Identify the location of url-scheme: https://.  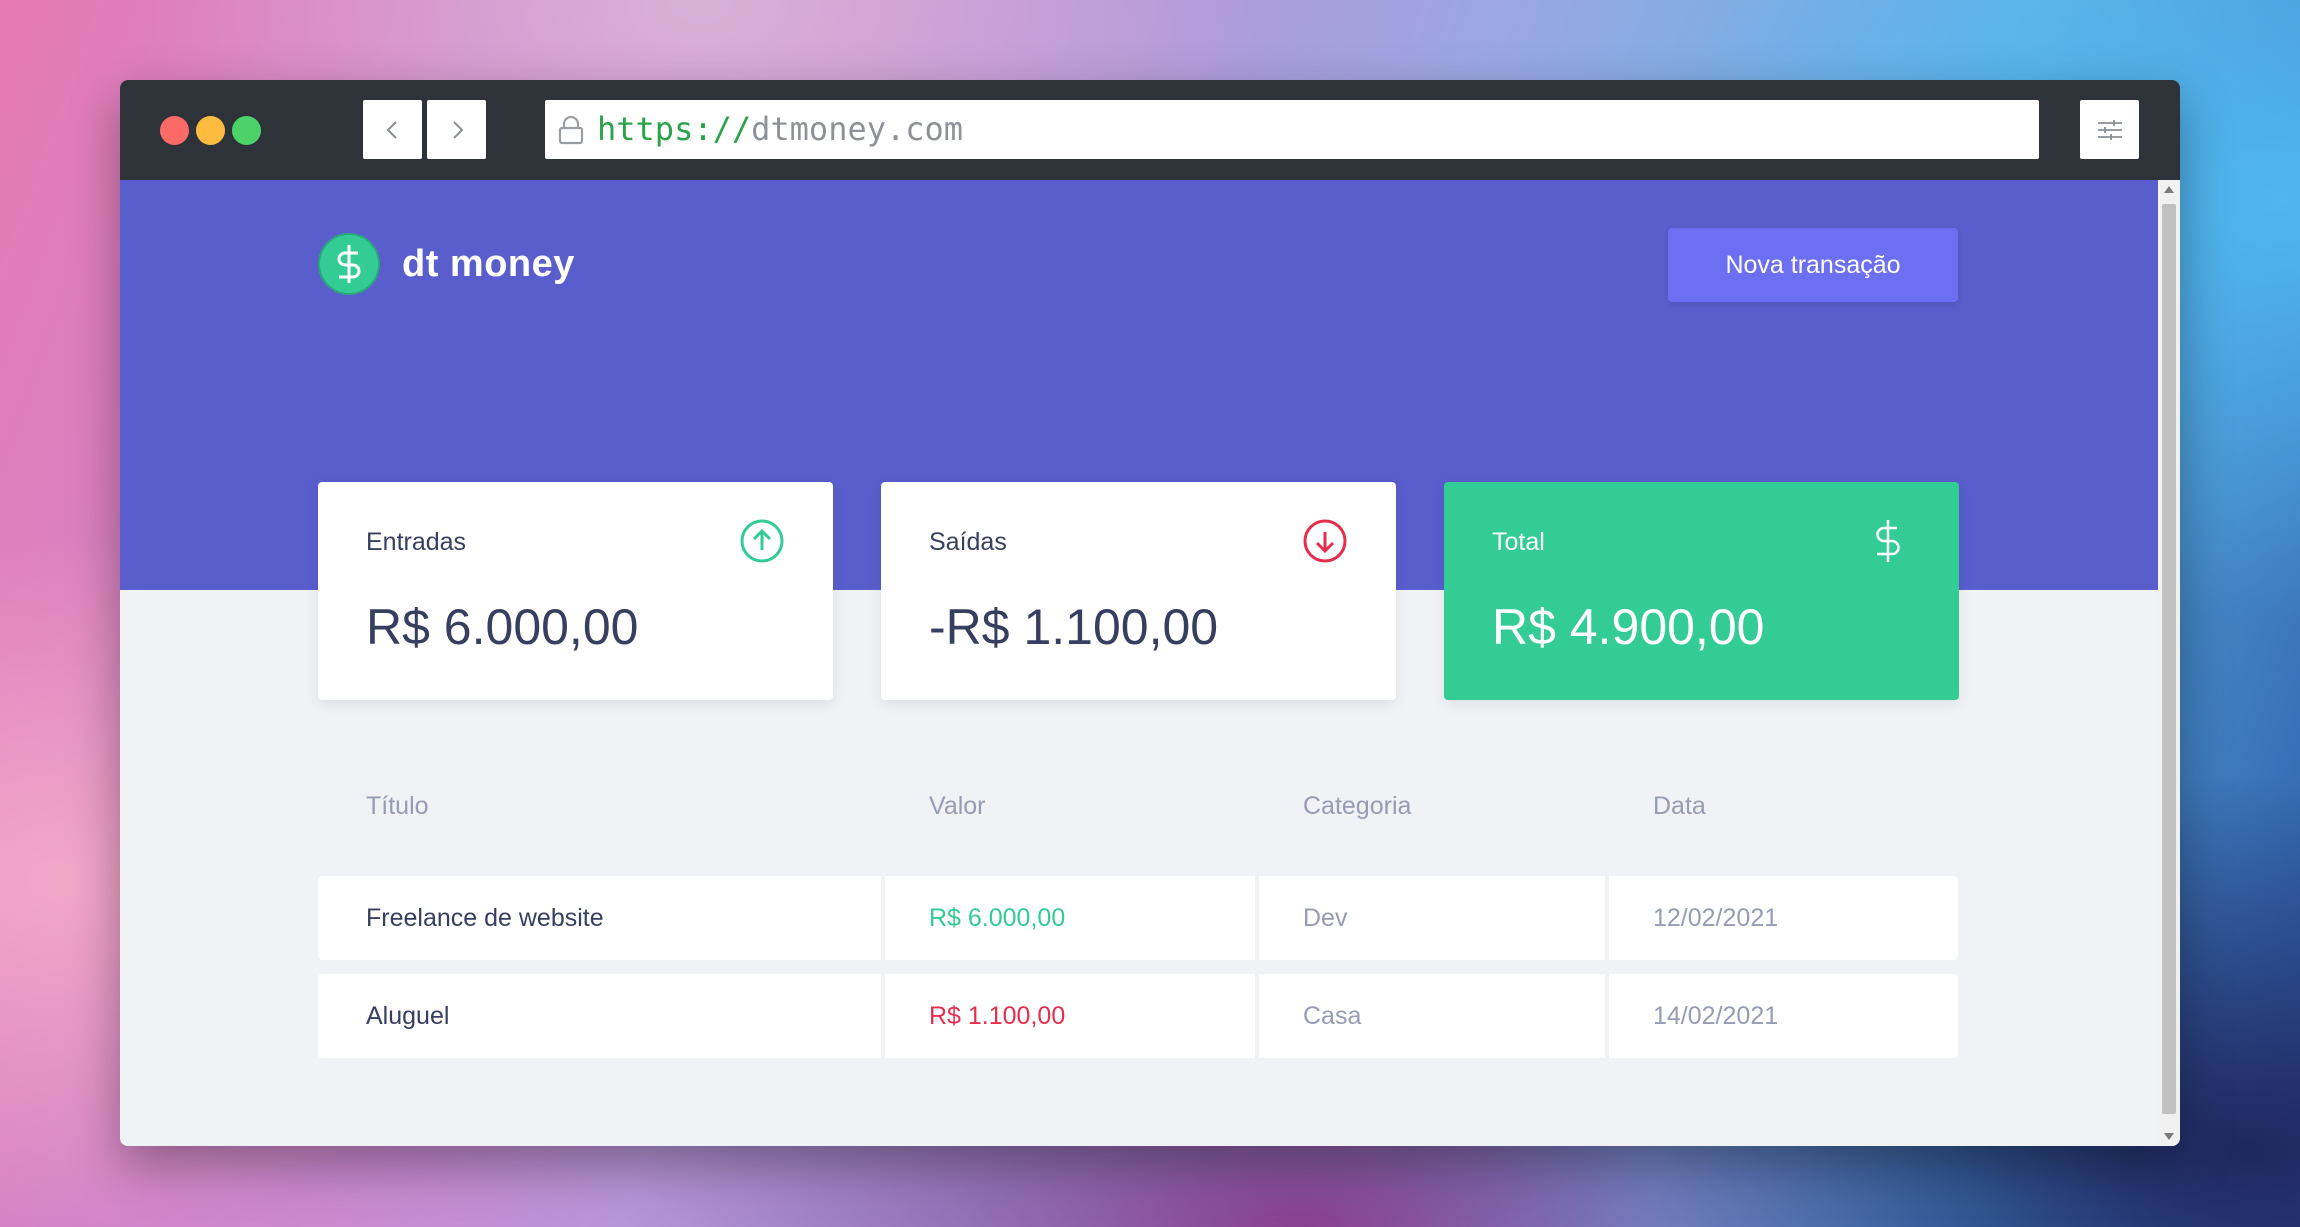
(674, 129).